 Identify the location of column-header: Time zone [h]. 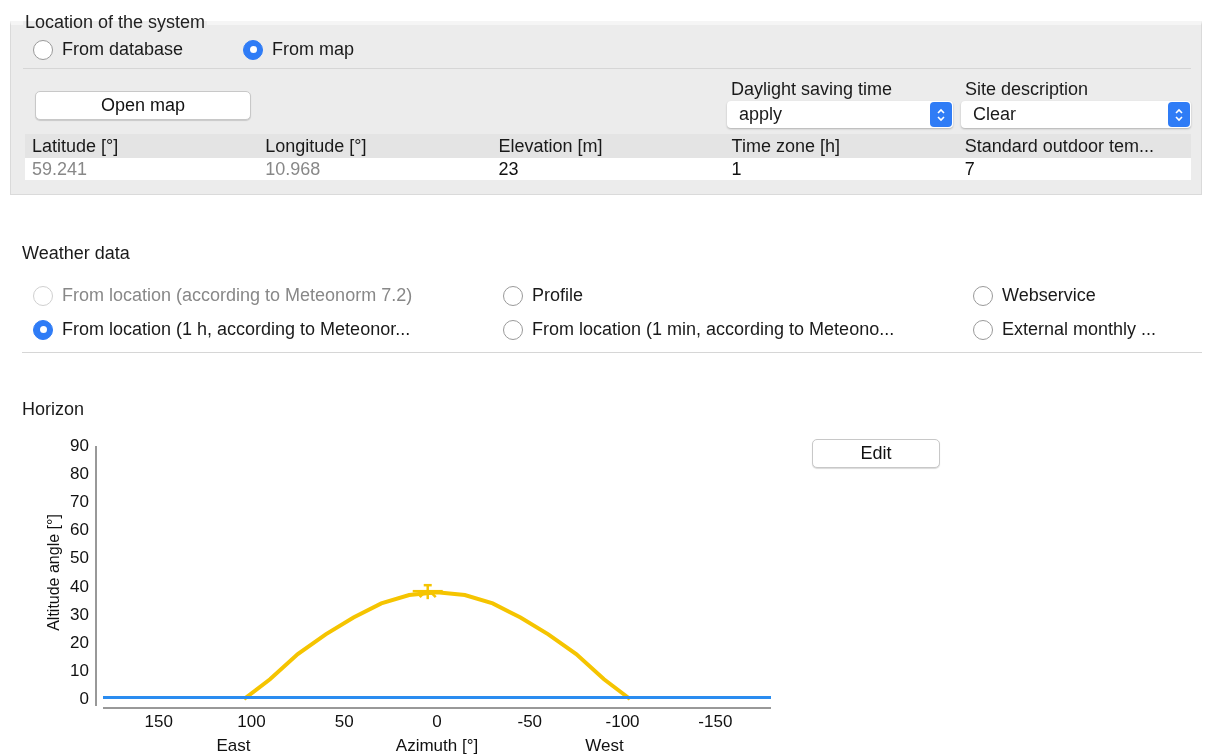
(841, 146).